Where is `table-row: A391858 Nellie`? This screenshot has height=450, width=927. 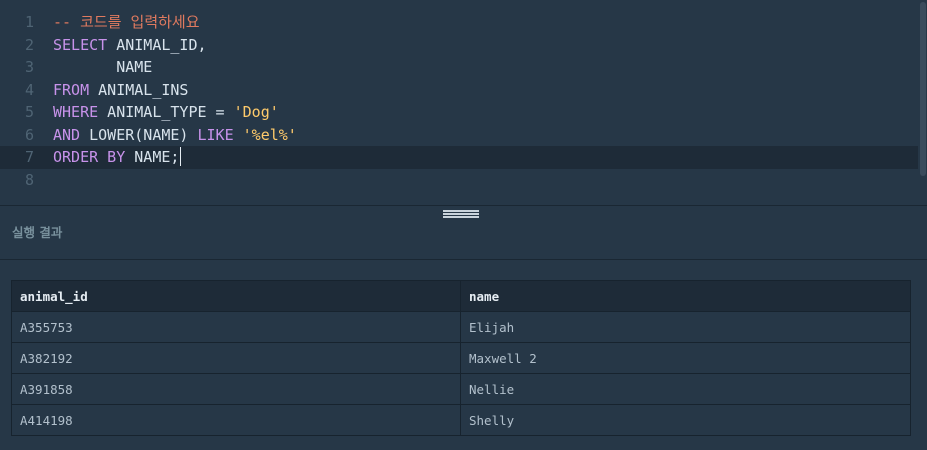 table-row: A391858 Nellie is located at coordinates (461, 389).